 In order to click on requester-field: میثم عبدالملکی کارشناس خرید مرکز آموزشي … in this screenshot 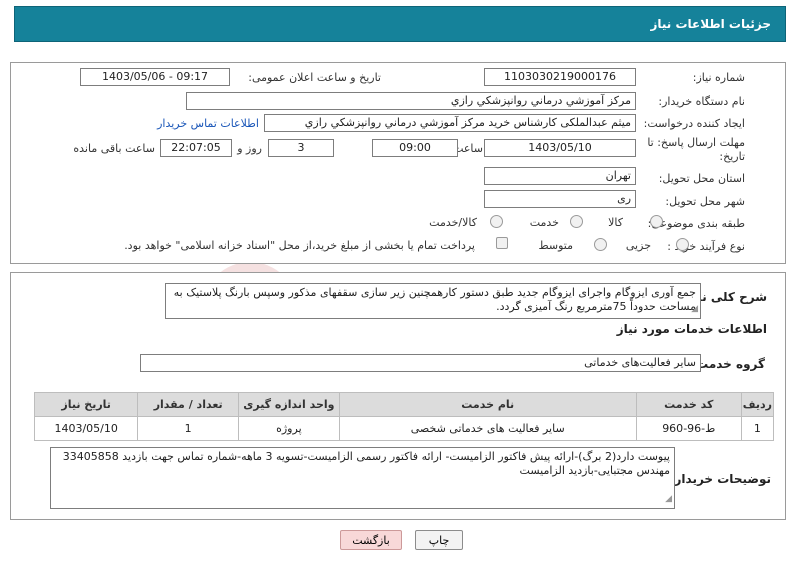, I will do `click(450, 123)`.